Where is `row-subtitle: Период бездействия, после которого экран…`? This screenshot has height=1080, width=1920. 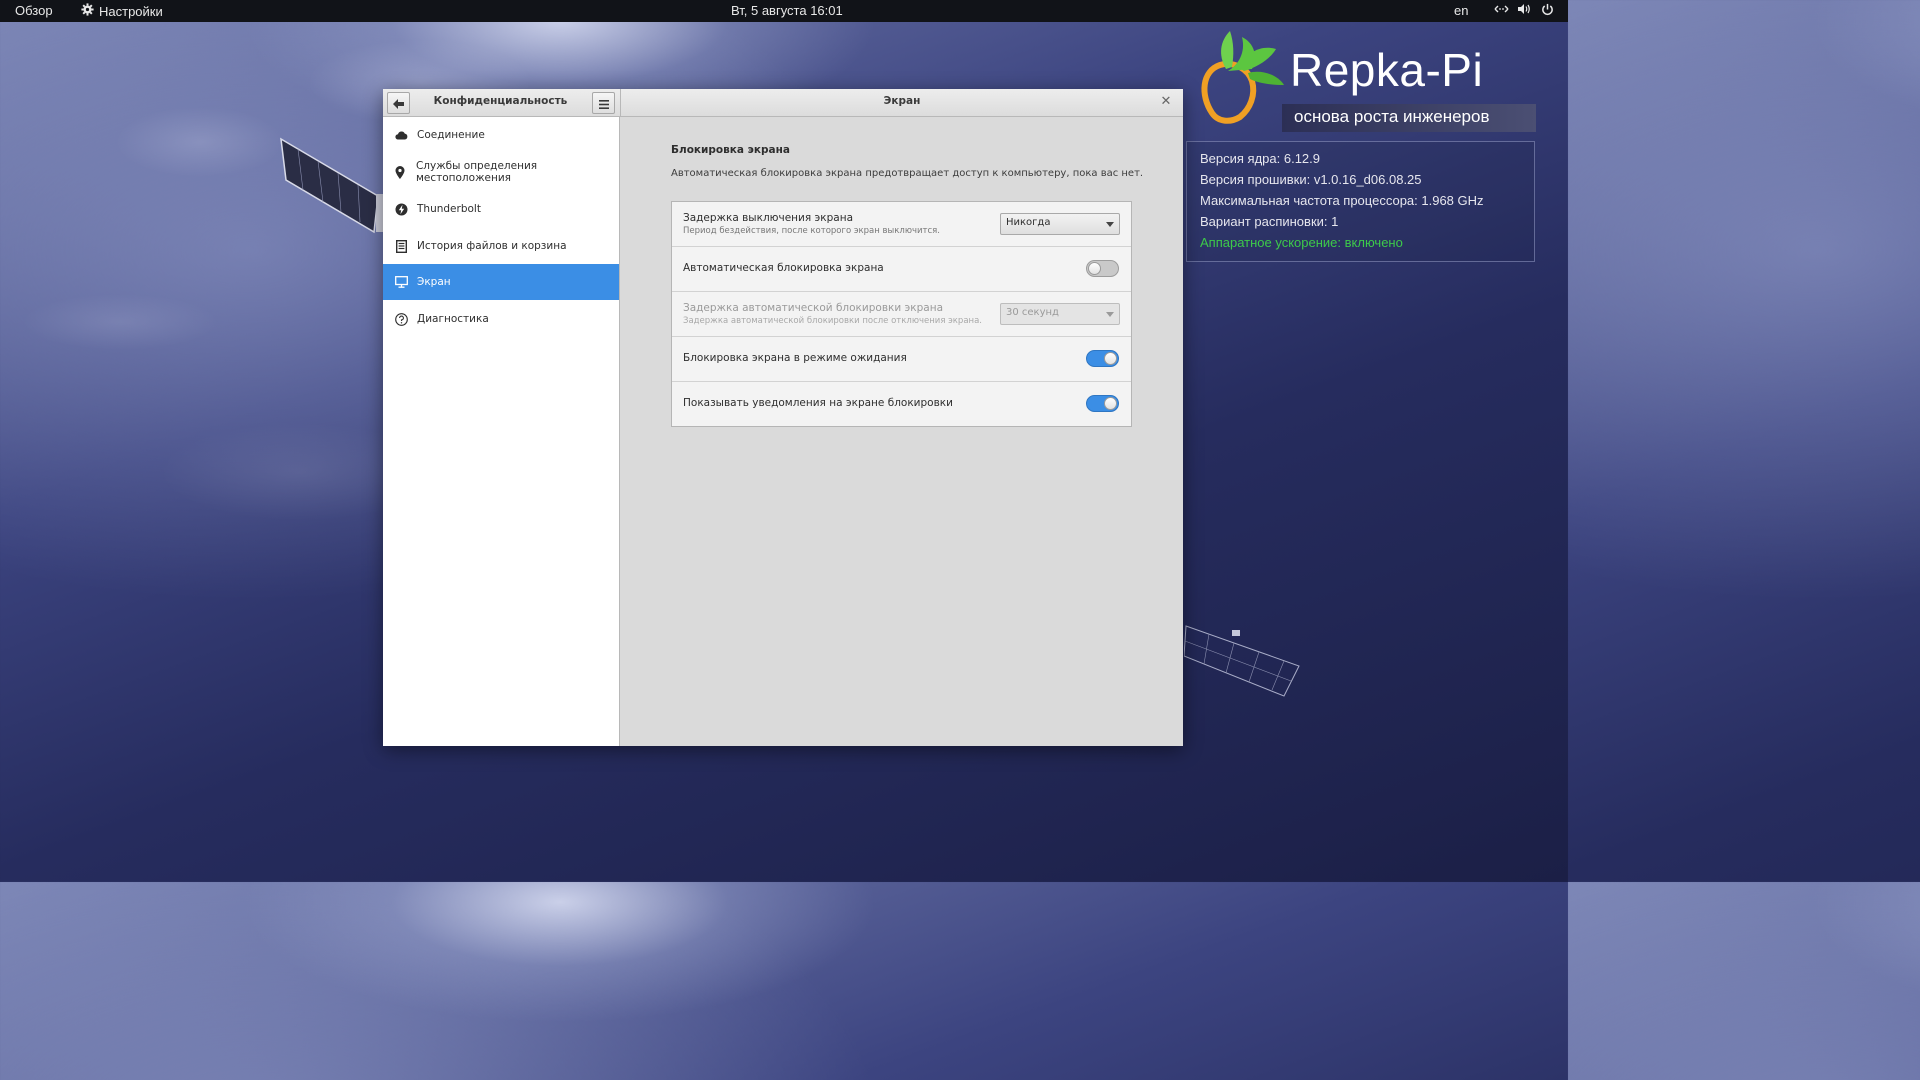 row-subtitle: Период бездействия, после которого экран… is located at coordinates (811, 231).